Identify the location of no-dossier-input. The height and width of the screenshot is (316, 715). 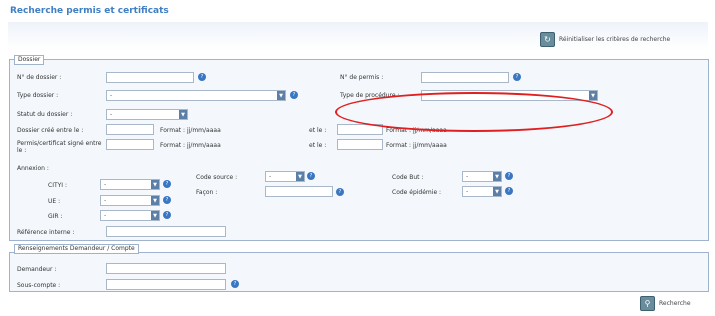
(150, 77).